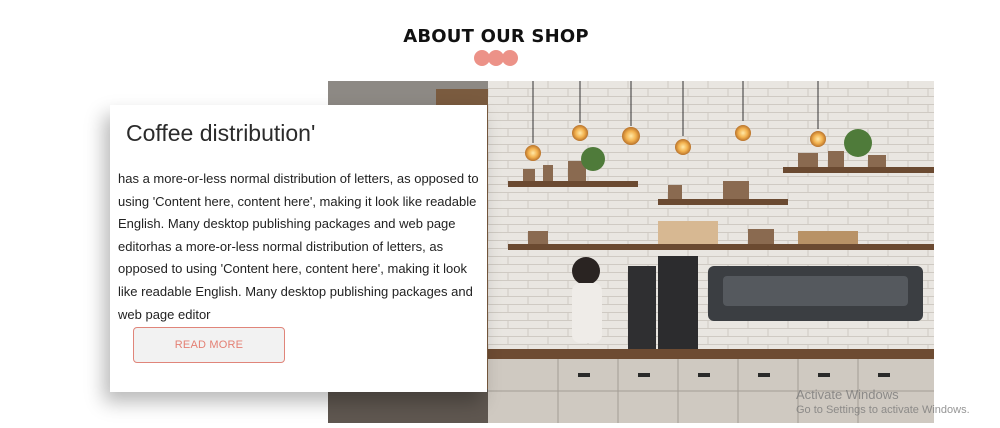  Describe the element at coordinates (221, 133) in the screenshot. I see `card-heading: Coffee distribution'` at that location.